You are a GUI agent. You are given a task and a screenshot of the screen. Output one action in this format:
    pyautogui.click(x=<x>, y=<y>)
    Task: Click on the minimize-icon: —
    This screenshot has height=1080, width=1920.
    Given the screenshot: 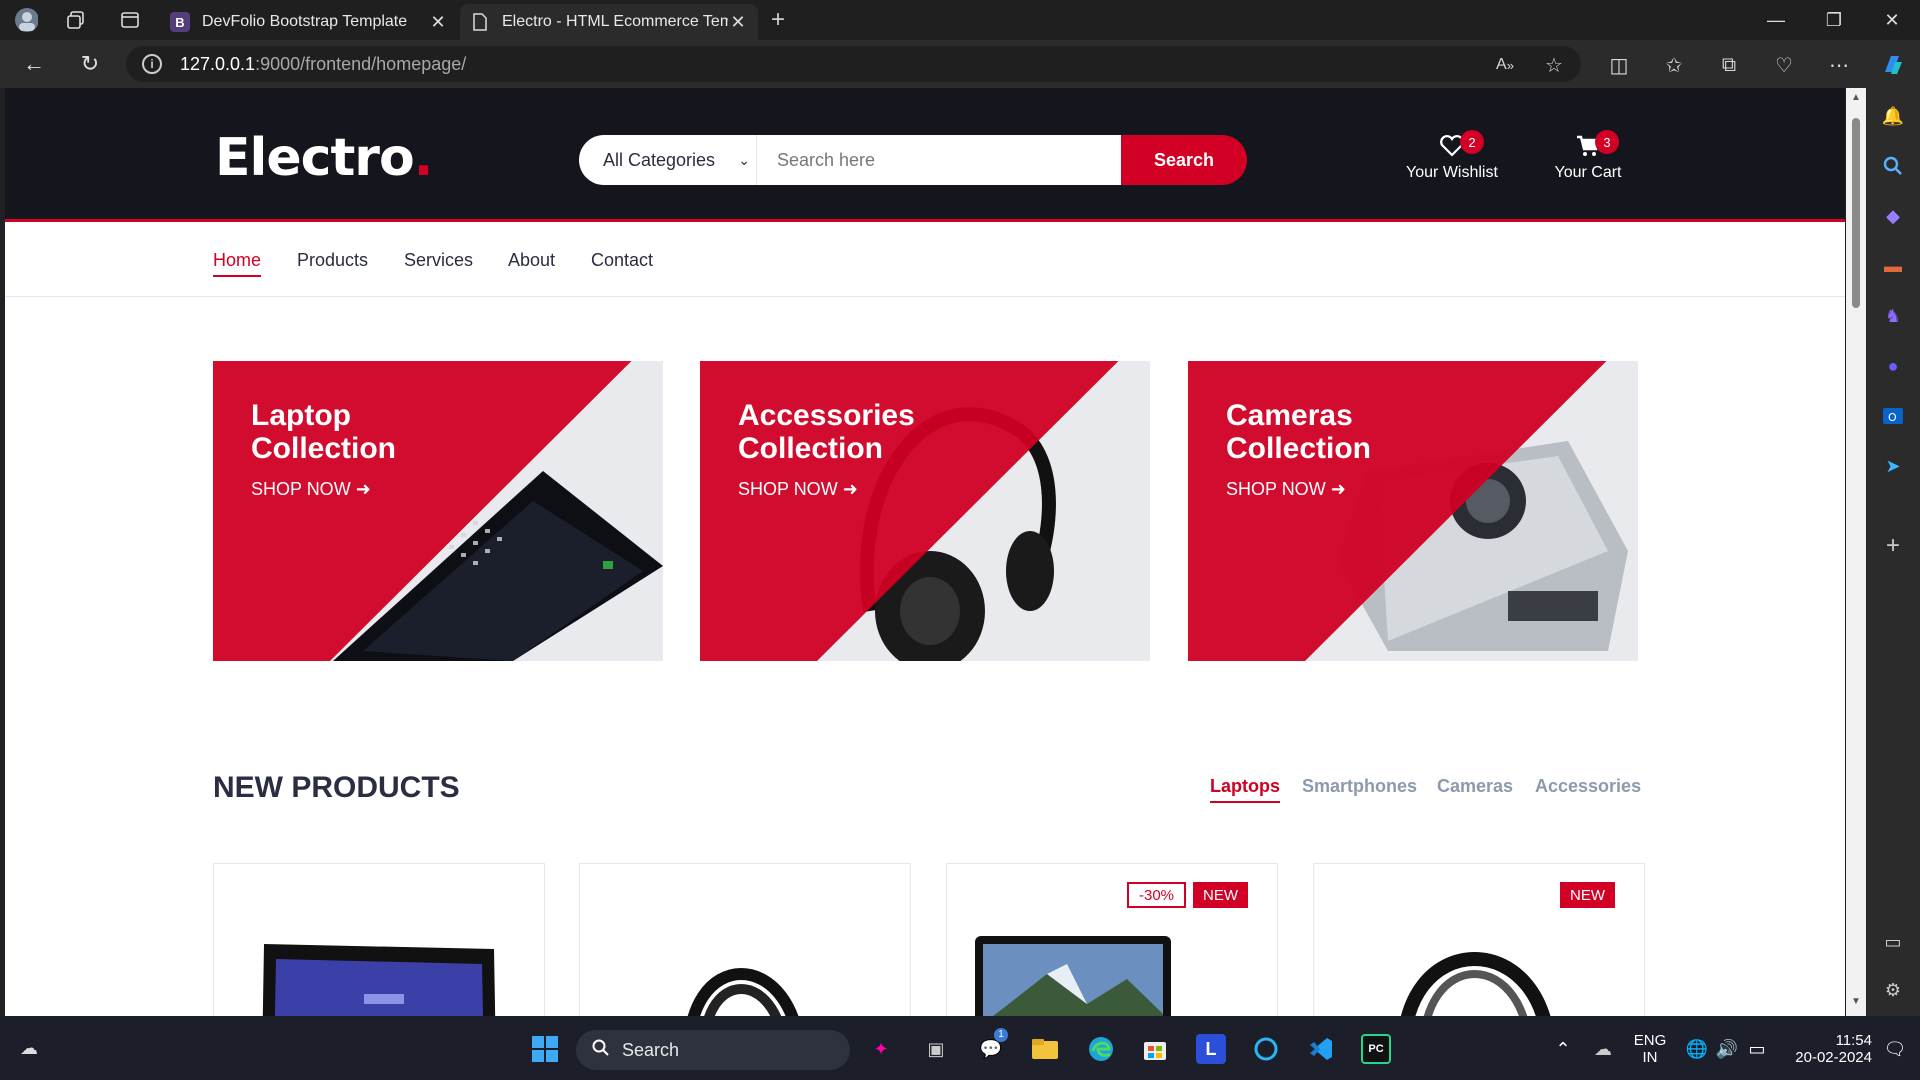 What is the action you would take?
    pyautogui.click(x=1776, y=20)
    